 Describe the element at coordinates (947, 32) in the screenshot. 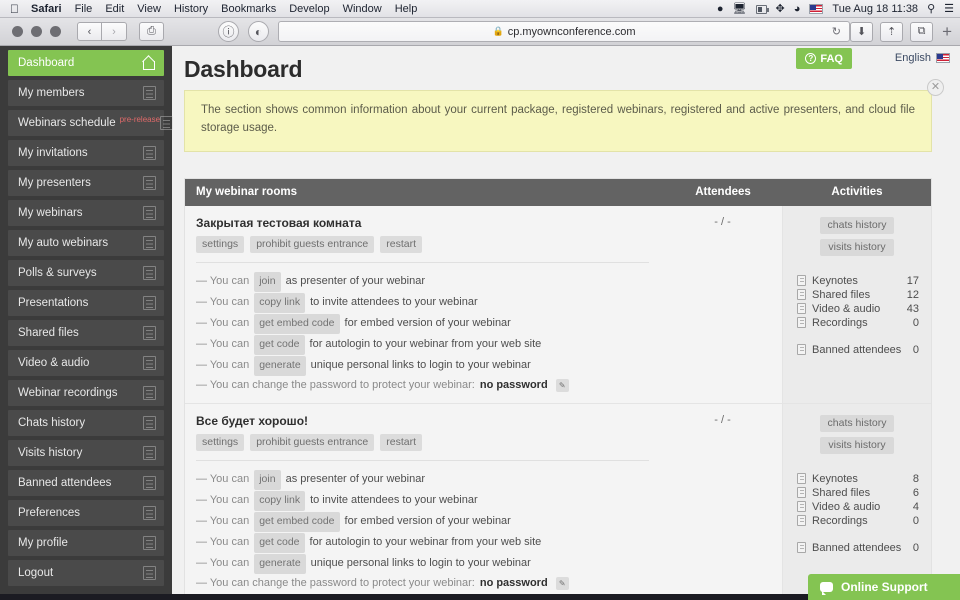

I see `new-tab-button: +` at that location.